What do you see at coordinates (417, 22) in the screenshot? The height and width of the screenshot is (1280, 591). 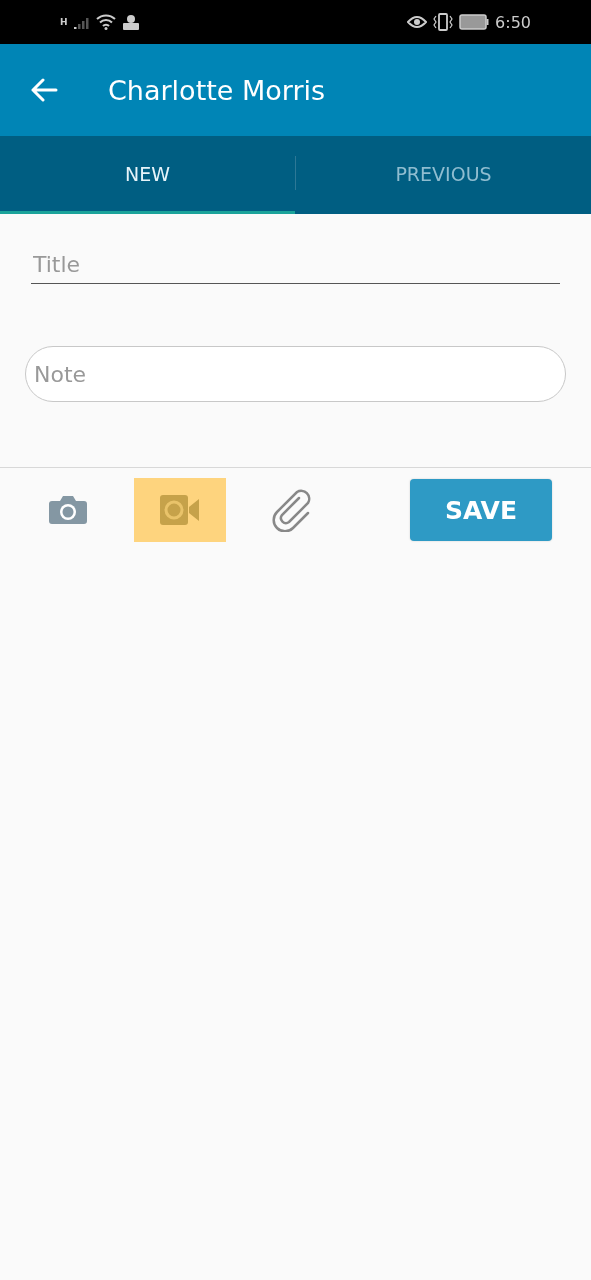 I see `eye-icon` at bounding box center [417, 22].